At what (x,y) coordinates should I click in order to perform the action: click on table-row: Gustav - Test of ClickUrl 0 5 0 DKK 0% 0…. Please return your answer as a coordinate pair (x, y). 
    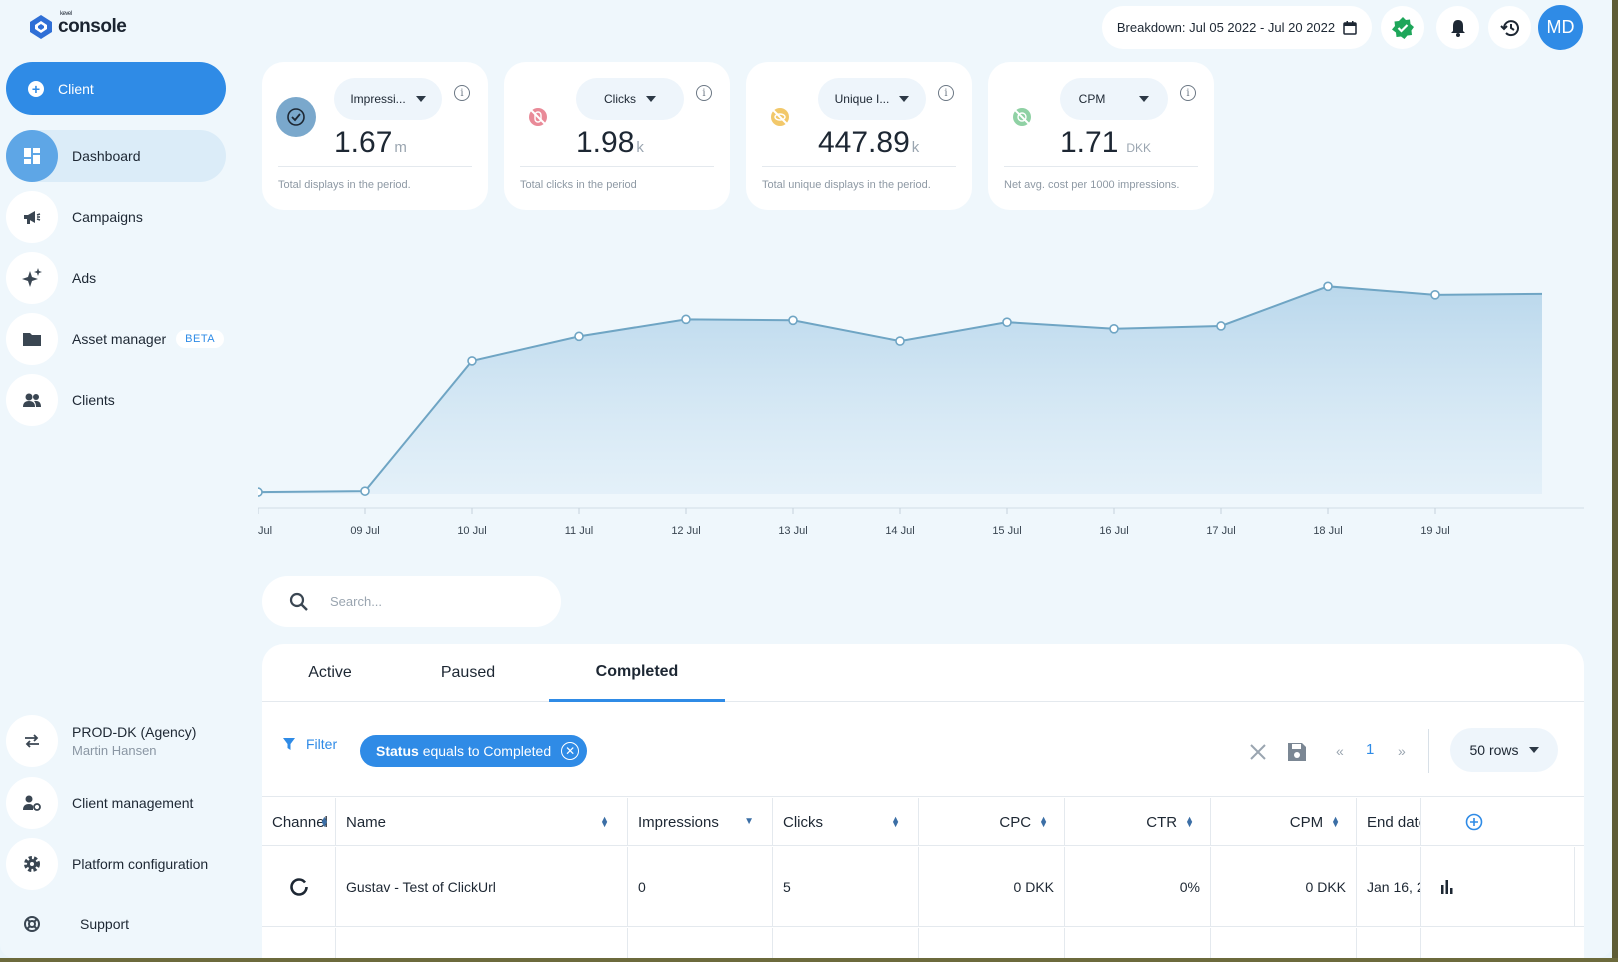
    Looking at the image, I should click on (923, 887).